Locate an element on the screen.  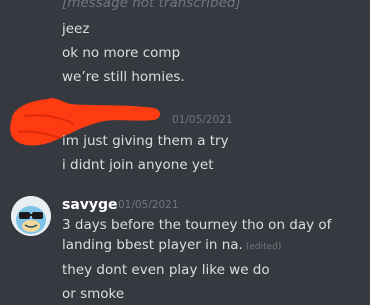
avatar-icon is located at coordinates (31, 216).